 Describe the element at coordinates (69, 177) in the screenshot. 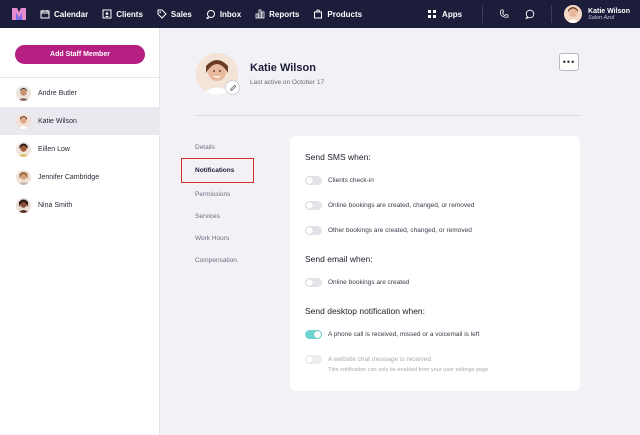

I see `staff-name: Jennifer Cambridge` at that location.